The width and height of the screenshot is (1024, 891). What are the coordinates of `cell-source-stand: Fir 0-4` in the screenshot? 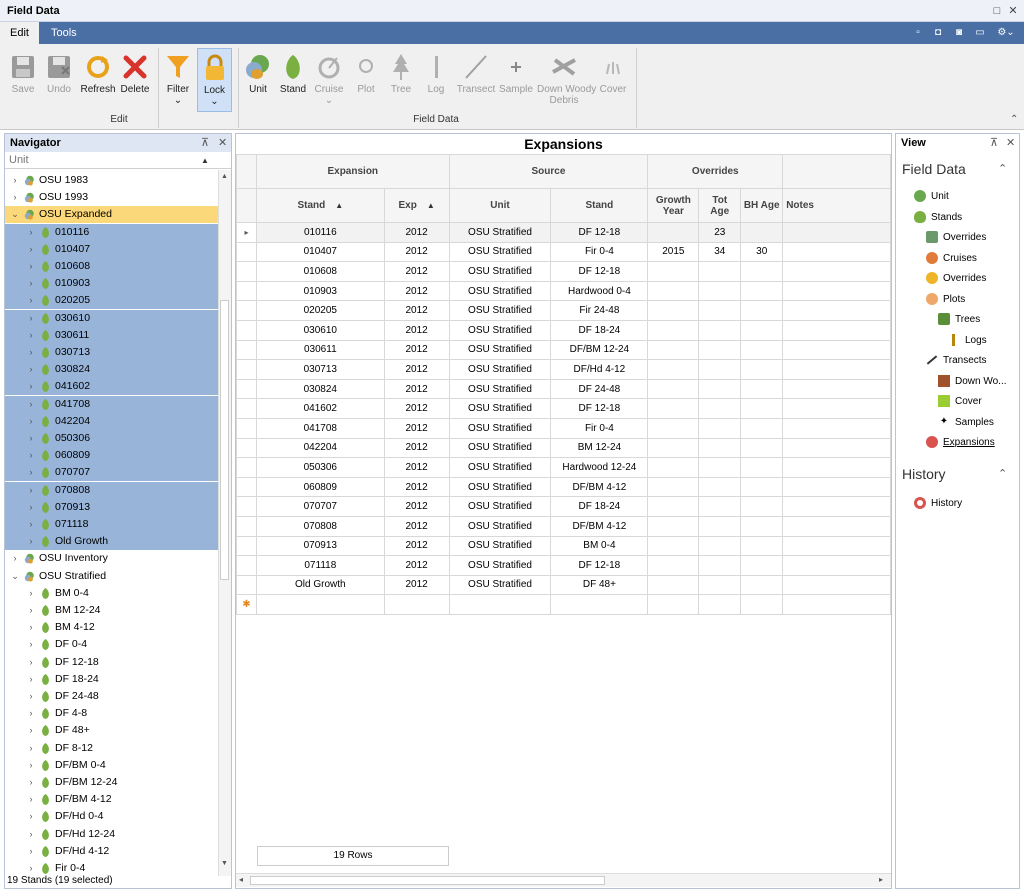 It's located at (599, 252).